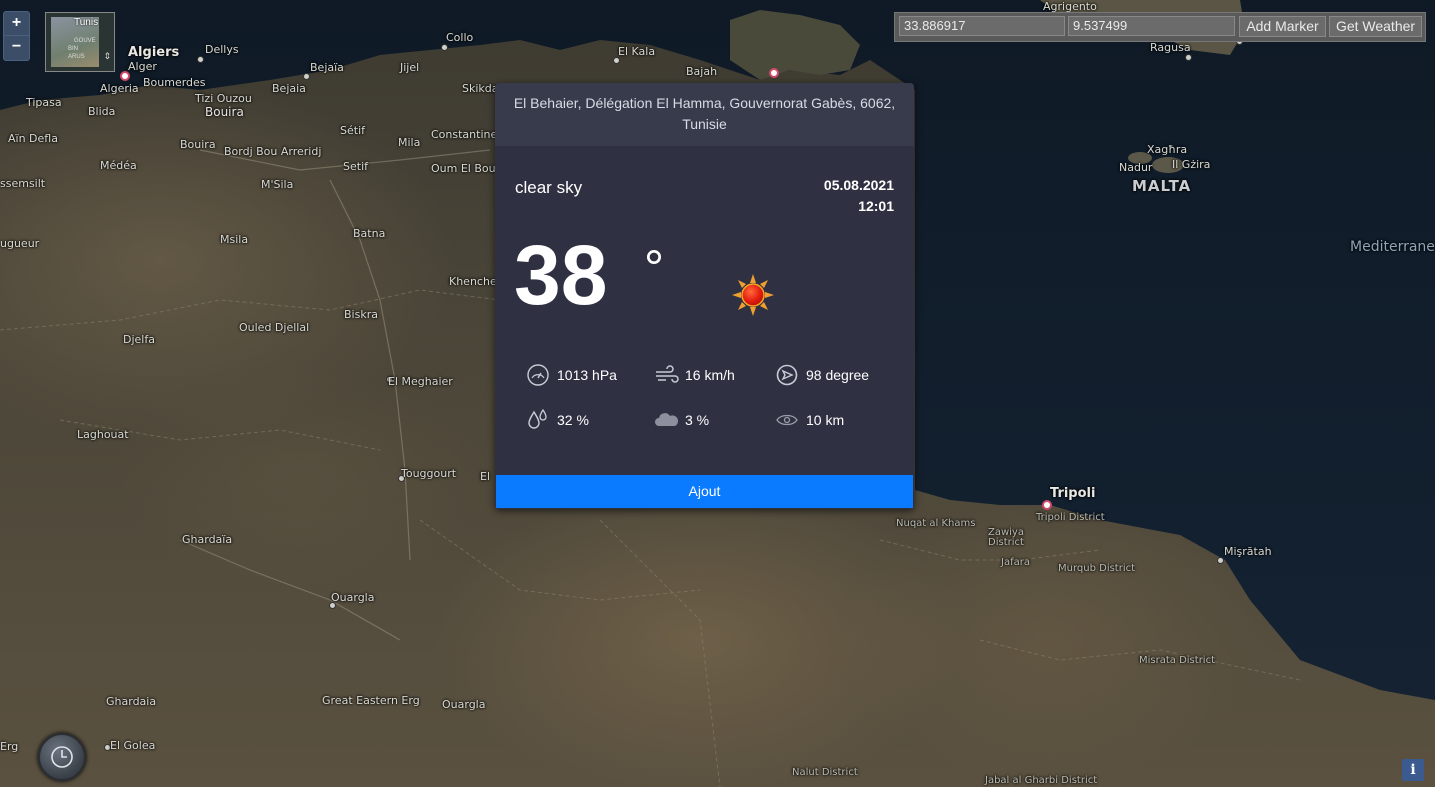 The height and width of the screenshot is (787, 1435). What do you see at coordinates (289, 88) in the screenshot?
I see `map-label: Bejaia` at bounding box center [289, 88].